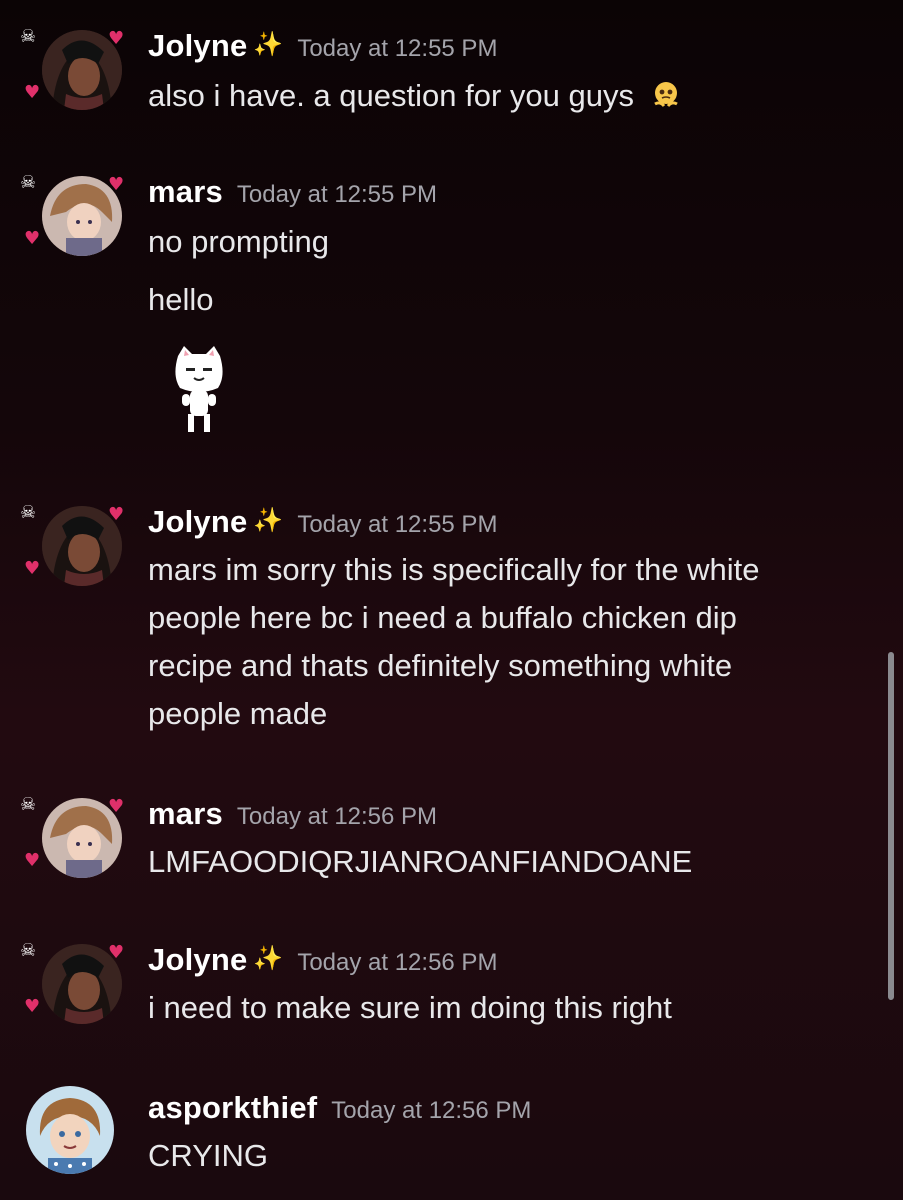  Describe the element at coordinates (391, 95) in the screenshot. I see `message-text-content: also i have. a question for you guys` at that location.